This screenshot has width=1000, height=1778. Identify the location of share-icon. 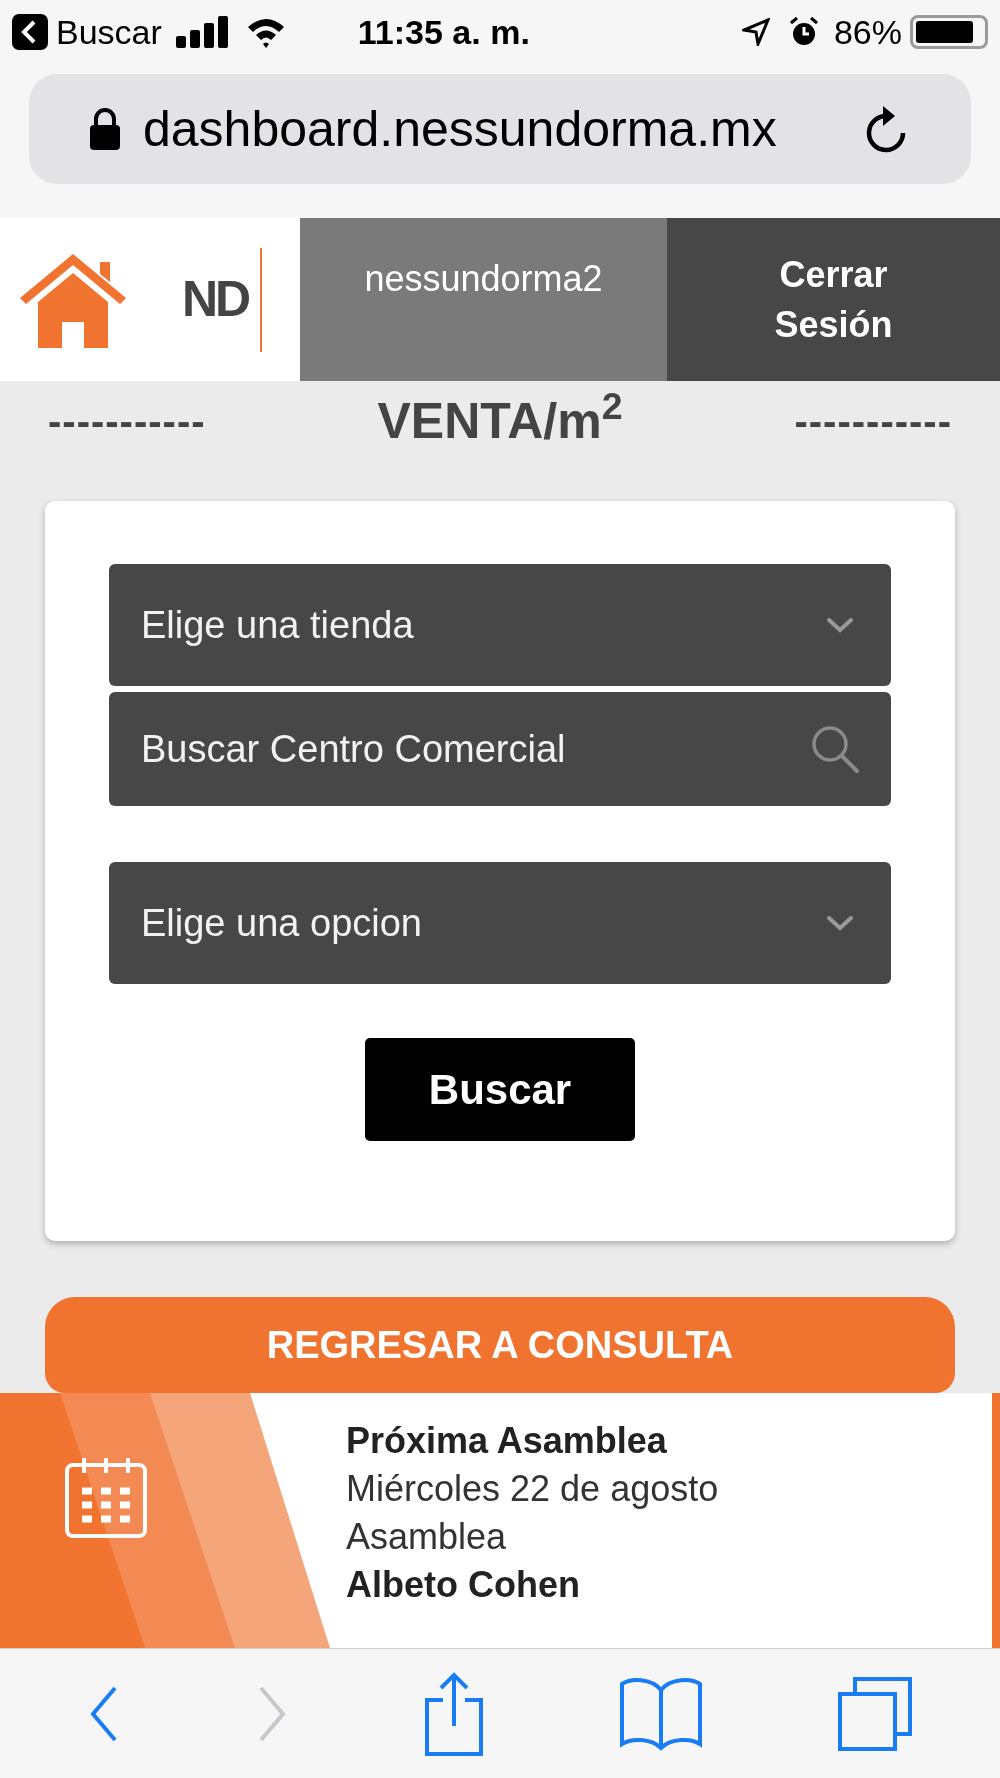
(454, 1713).